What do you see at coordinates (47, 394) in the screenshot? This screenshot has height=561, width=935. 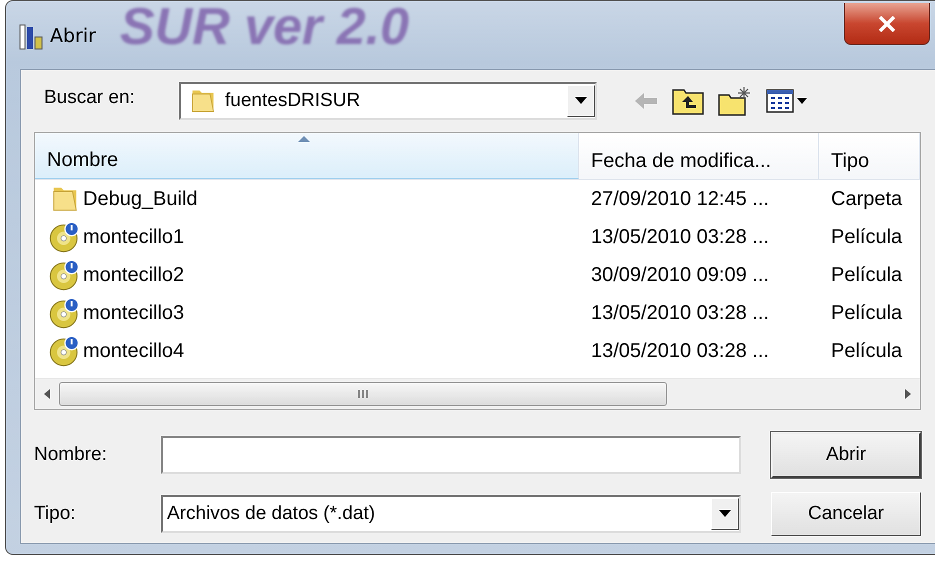 I see `scroll-left-icon` at bounding box center [47, 394].